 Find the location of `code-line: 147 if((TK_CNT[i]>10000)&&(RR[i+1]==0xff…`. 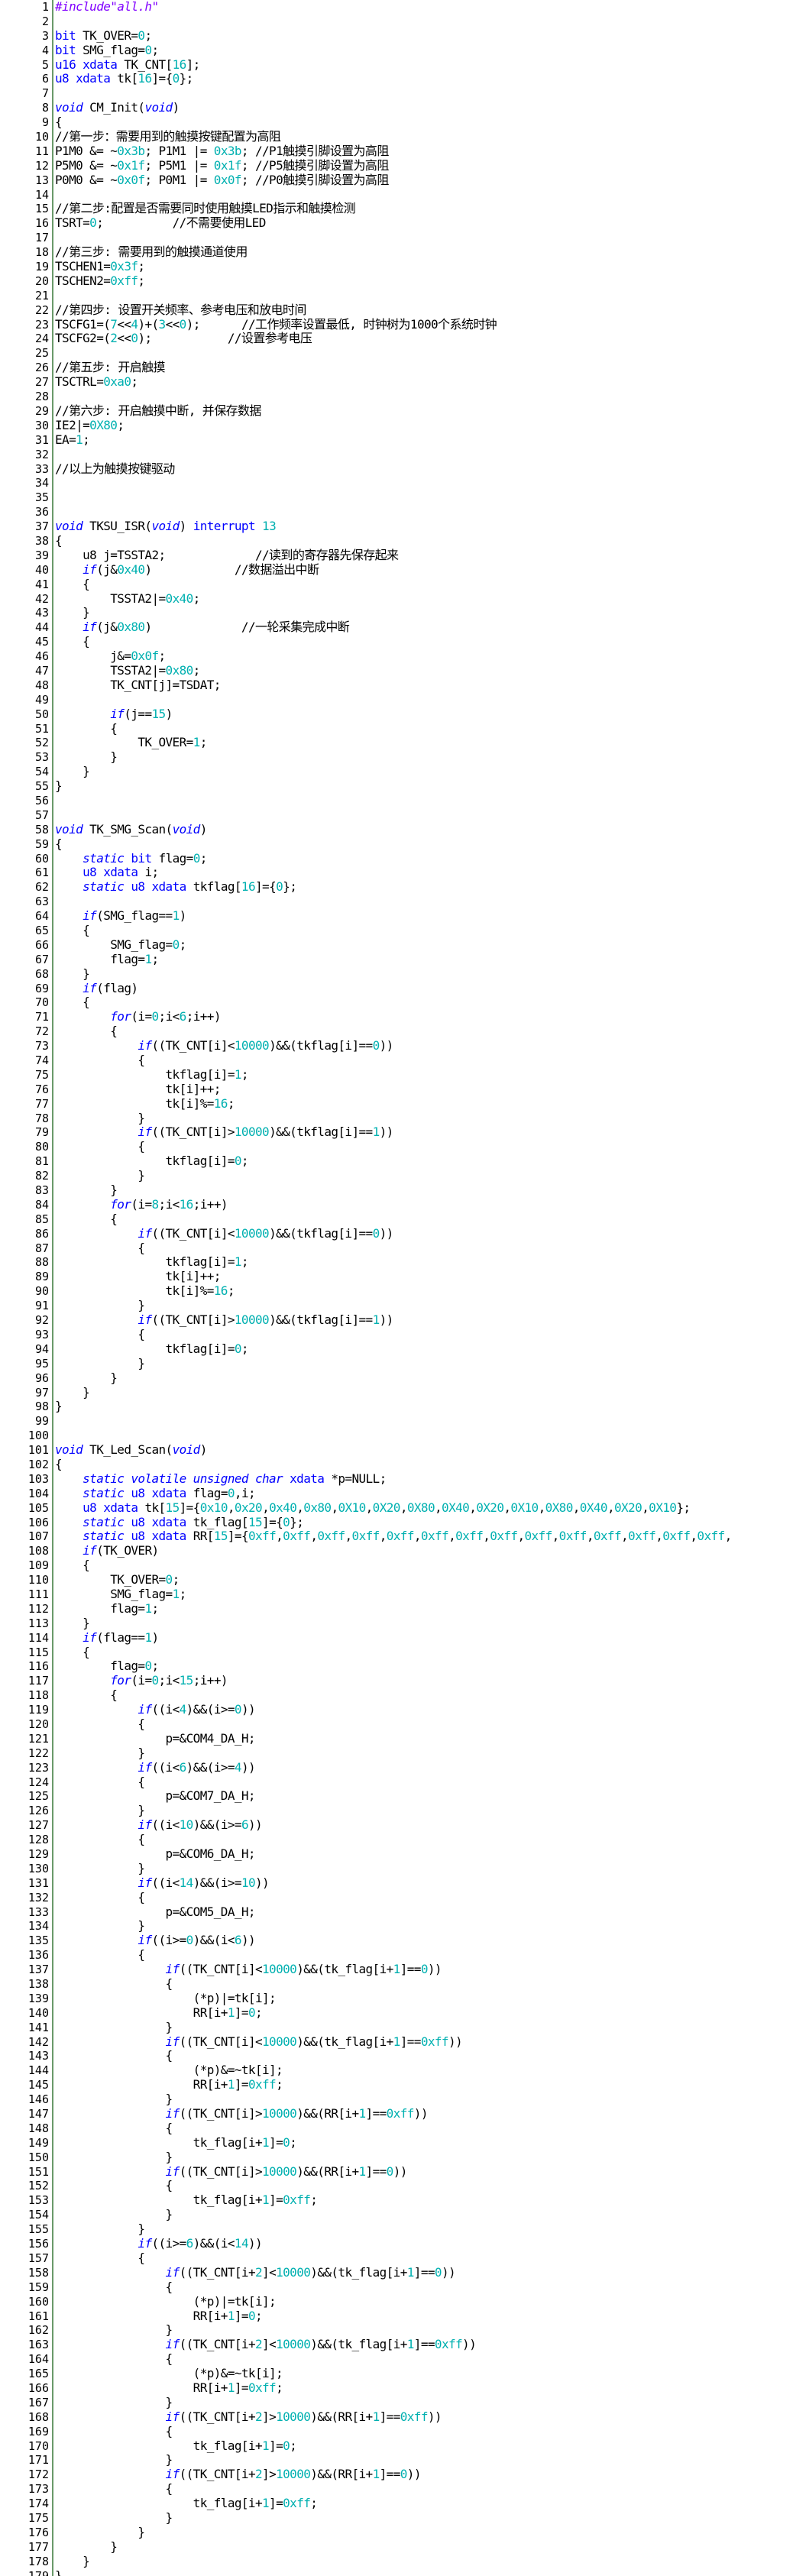

code-line: 147 if((TK_CNT[i]>10000)&&(RR[i+1]==0xff… is located at coordinates (403, 2113).